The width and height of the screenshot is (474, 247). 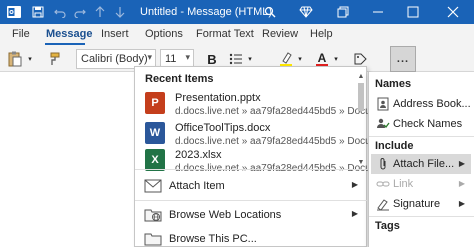 What do you see at coordinates (403, 184) in the screenshot?
I see `link-label: Link` at bounding box center [403, 184].